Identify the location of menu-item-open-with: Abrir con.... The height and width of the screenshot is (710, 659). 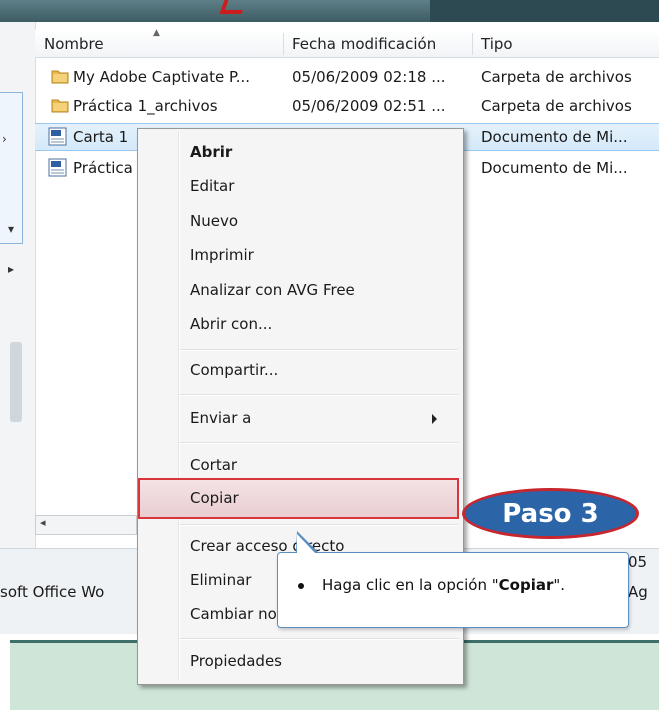
(231, 324).